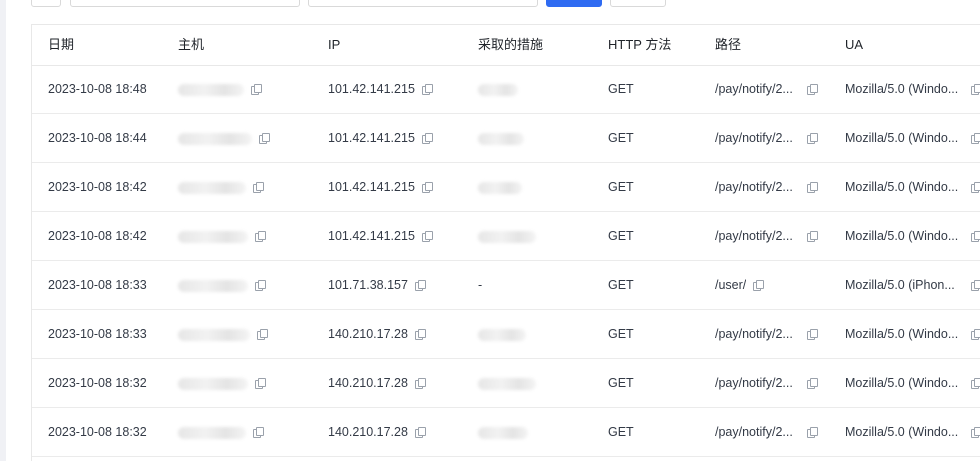 This screenshot has height=461, width=980. Describe the element at coordinates (480, 285) in the screenshot. I see `action-value: -` at that location.